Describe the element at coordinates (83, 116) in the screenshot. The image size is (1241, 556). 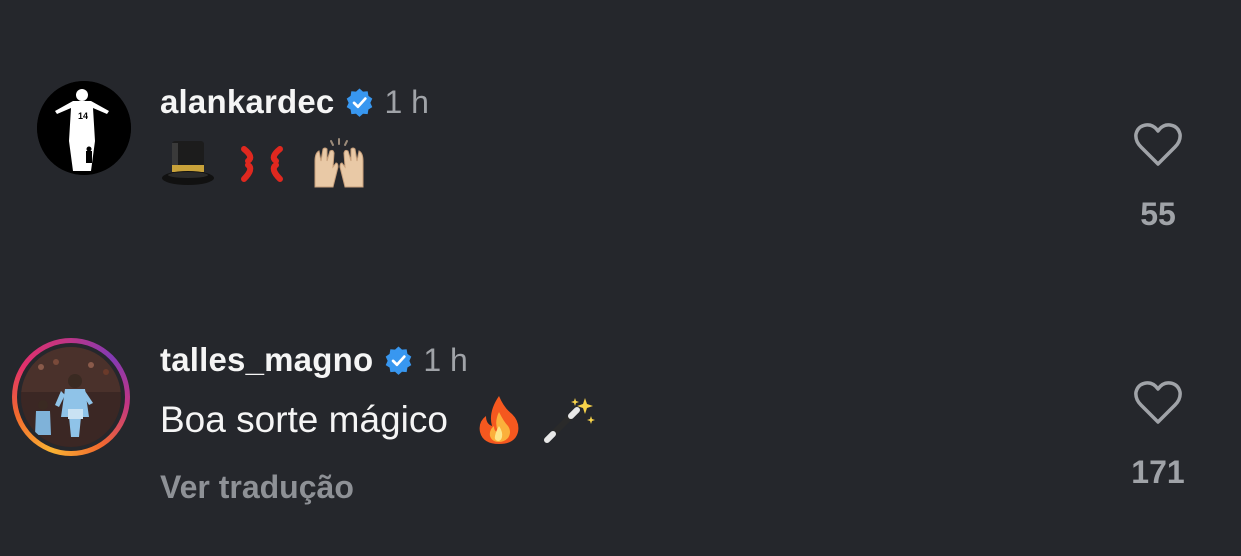
I see `svg-text: 14` at that location.